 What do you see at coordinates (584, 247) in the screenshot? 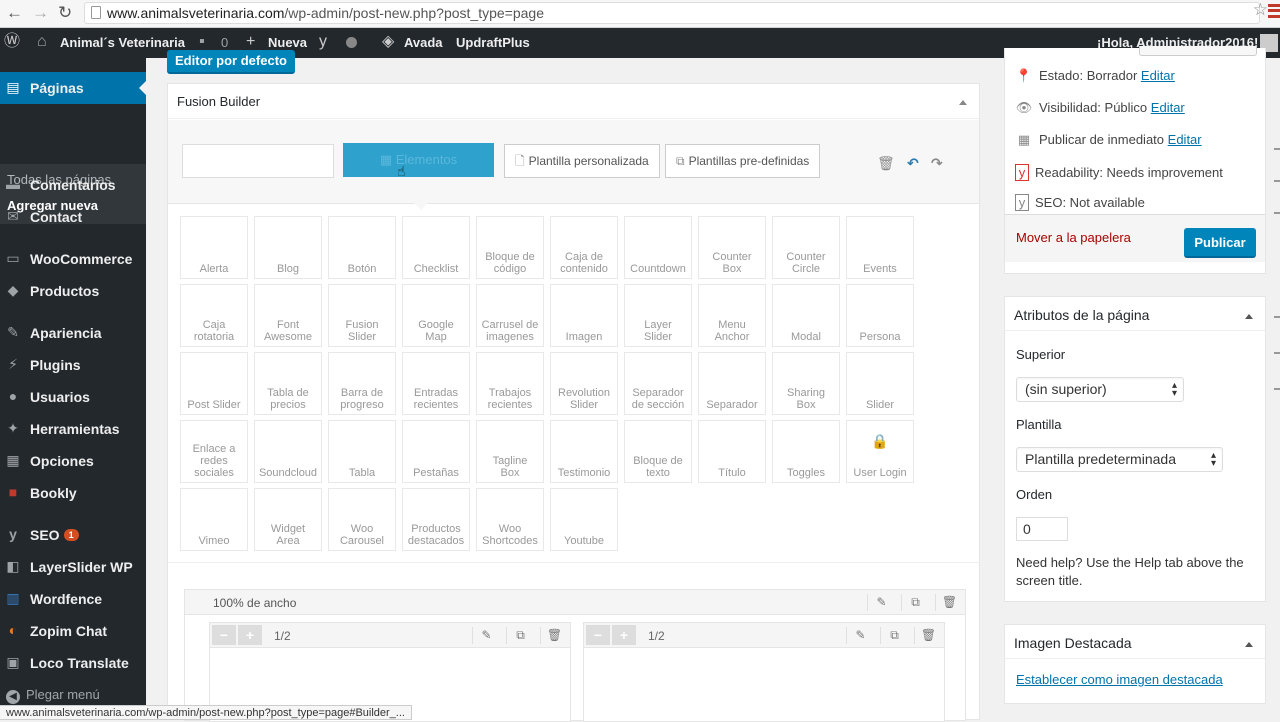
I see `element-tile: Caja de contenido` at bounding box center [584, 247].